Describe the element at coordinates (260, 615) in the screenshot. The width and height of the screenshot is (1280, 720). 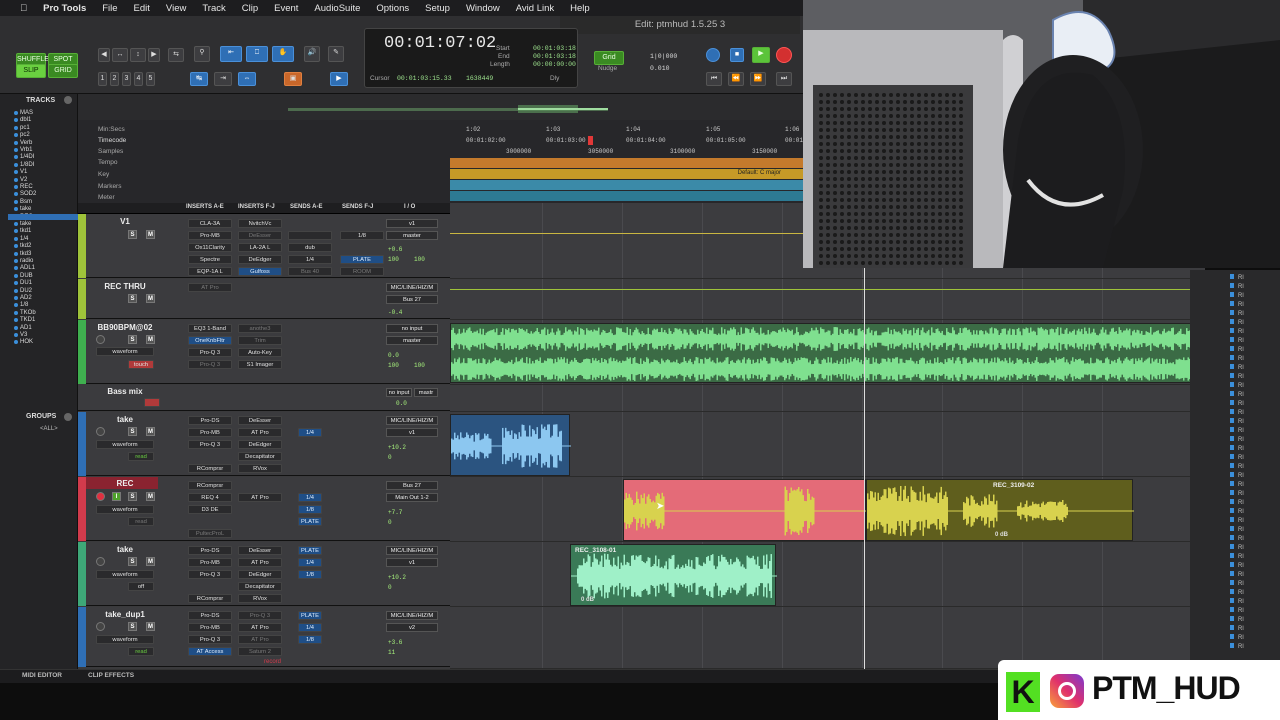
I see `insert-f-take-dup: Pro-Q 3` at that location.